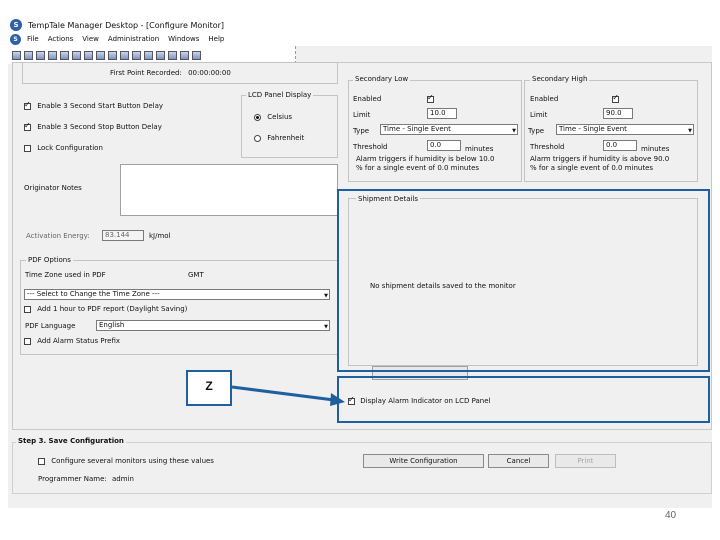 This screenshot has width=720, height=540. Describe the element at coordinates (52, 55) in the screenshot. I see `print-icon` at that location.